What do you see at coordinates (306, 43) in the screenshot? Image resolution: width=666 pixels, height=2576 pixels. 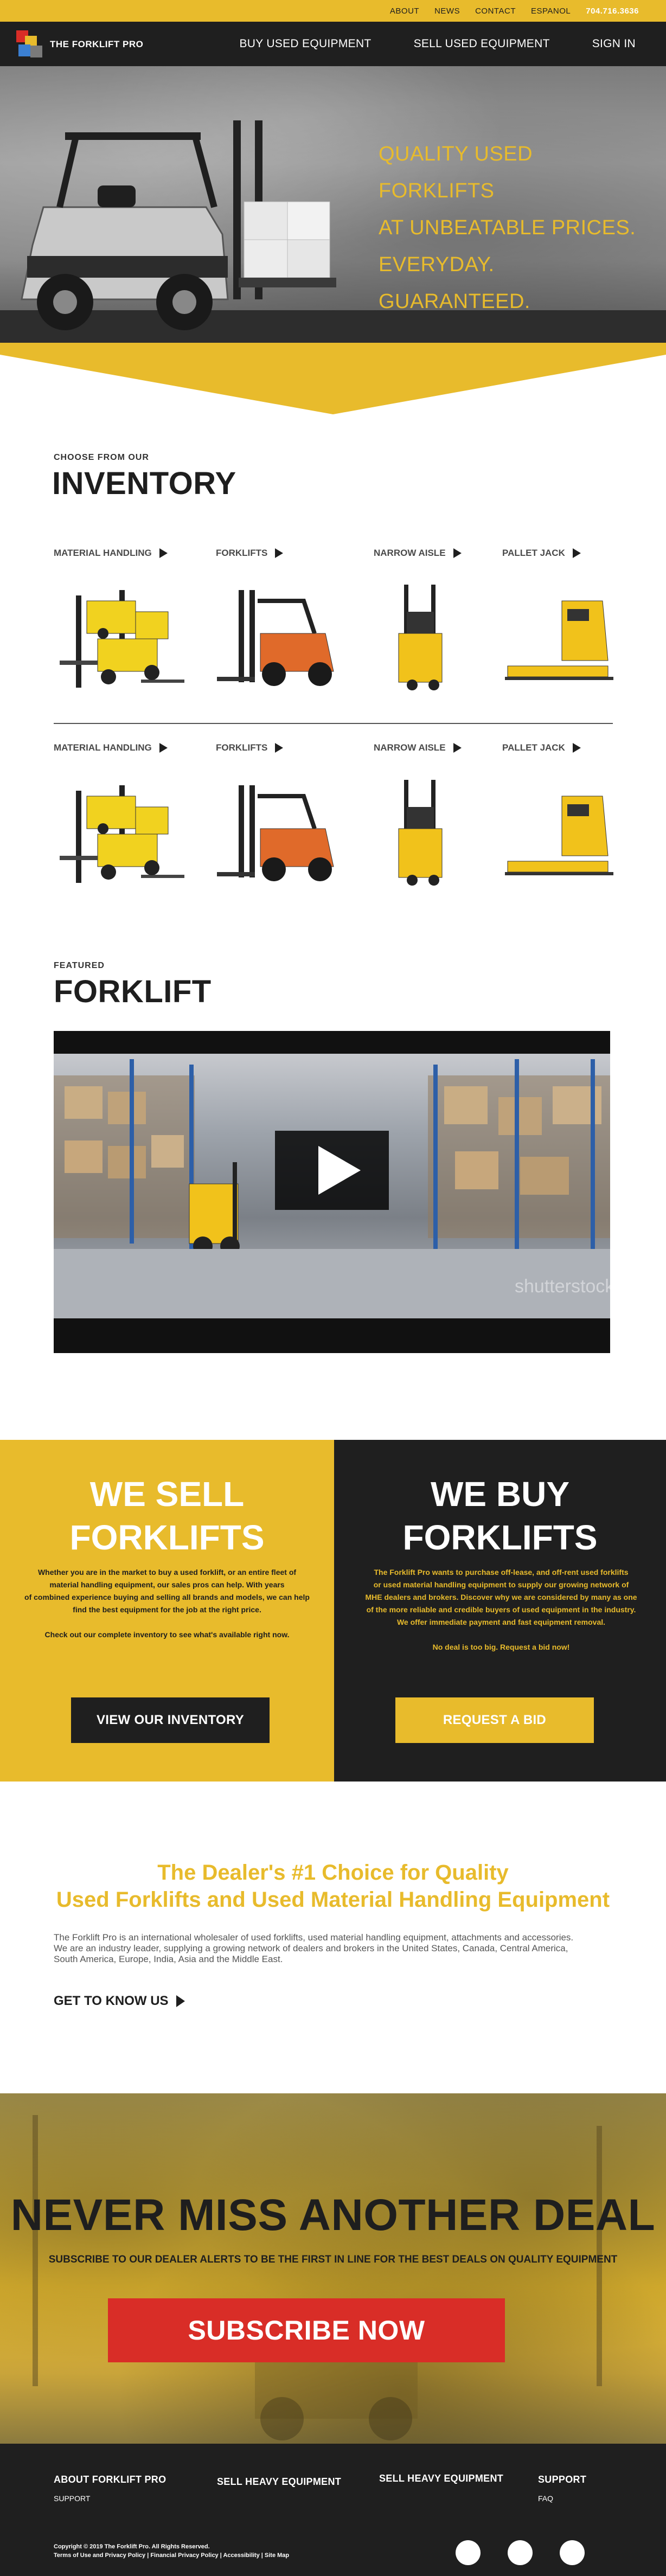 I see `nav-buy-used-equipment: BUY USED EQUIPMENT` at bounding box center [306, 43].